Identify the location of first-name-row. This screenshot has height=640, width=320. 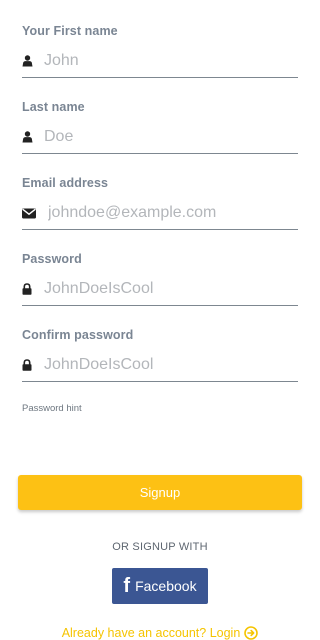
(160, 61).